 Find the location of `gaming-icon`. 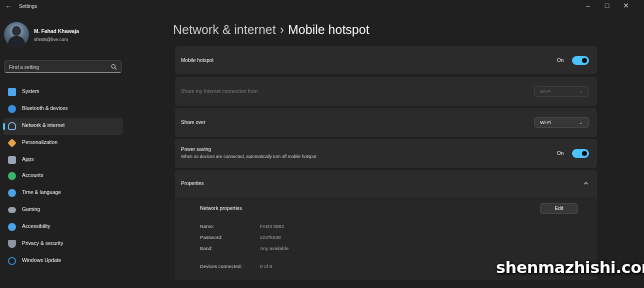

gaming-icon is located at coordinates (12, 210).